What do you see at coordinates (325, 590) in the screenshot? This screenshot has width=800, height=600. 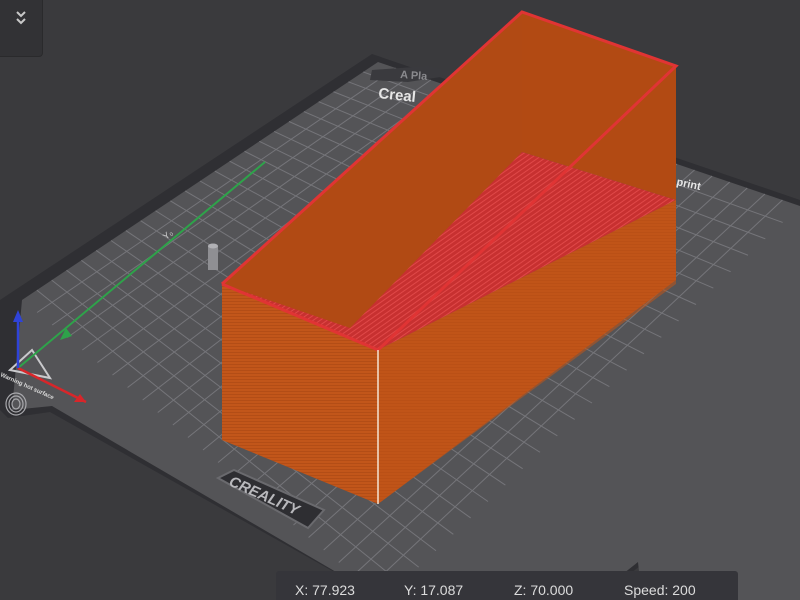 I see `status-x: X: 77.923` at bounding box center [325, 590].